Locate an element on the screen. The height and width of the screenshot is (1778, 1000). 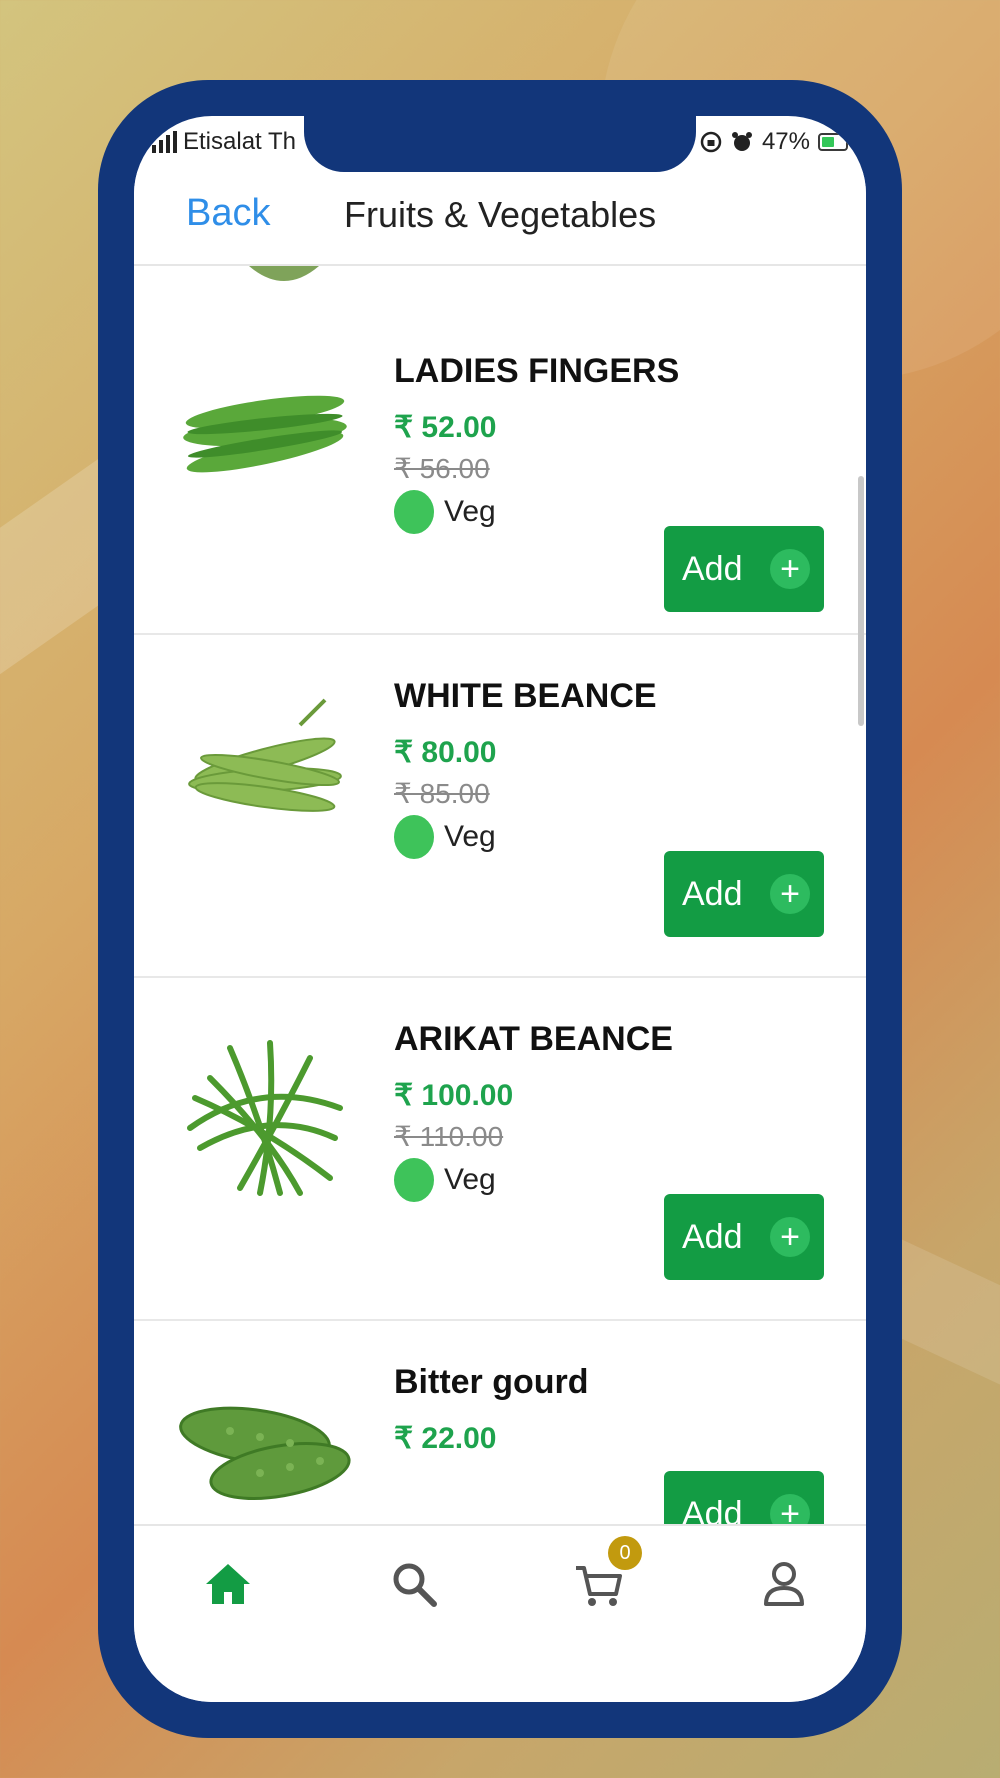
scrollbar is located at coordinates (861, 601).